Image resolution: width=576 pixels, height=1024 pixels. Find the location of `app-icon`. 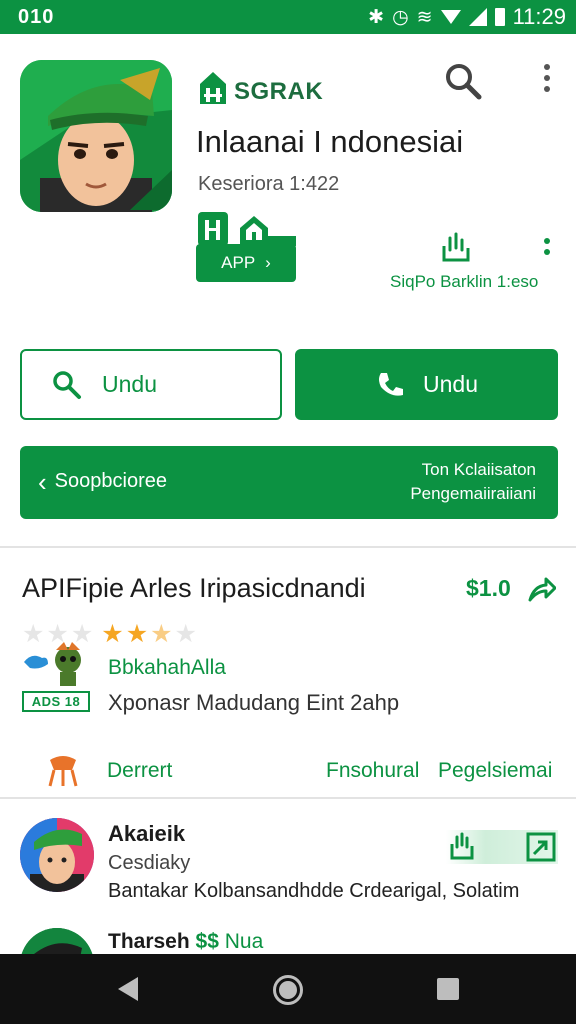

app-icon is located at coordinates (96, 136).